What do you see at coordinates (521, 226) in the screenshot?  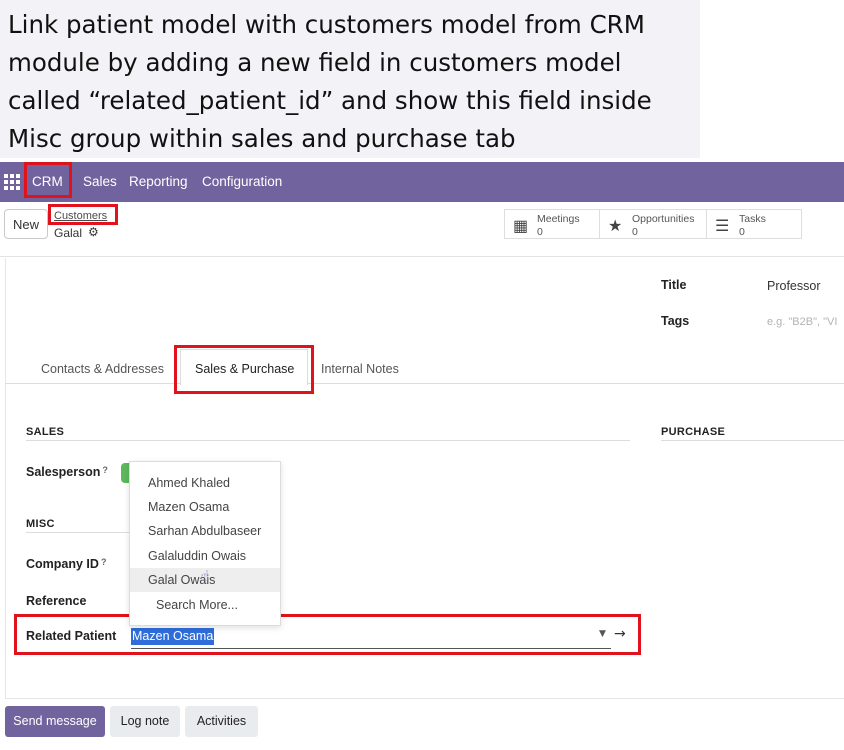 I see `calendar-icon: ▦` at bounding box center [521, 226].